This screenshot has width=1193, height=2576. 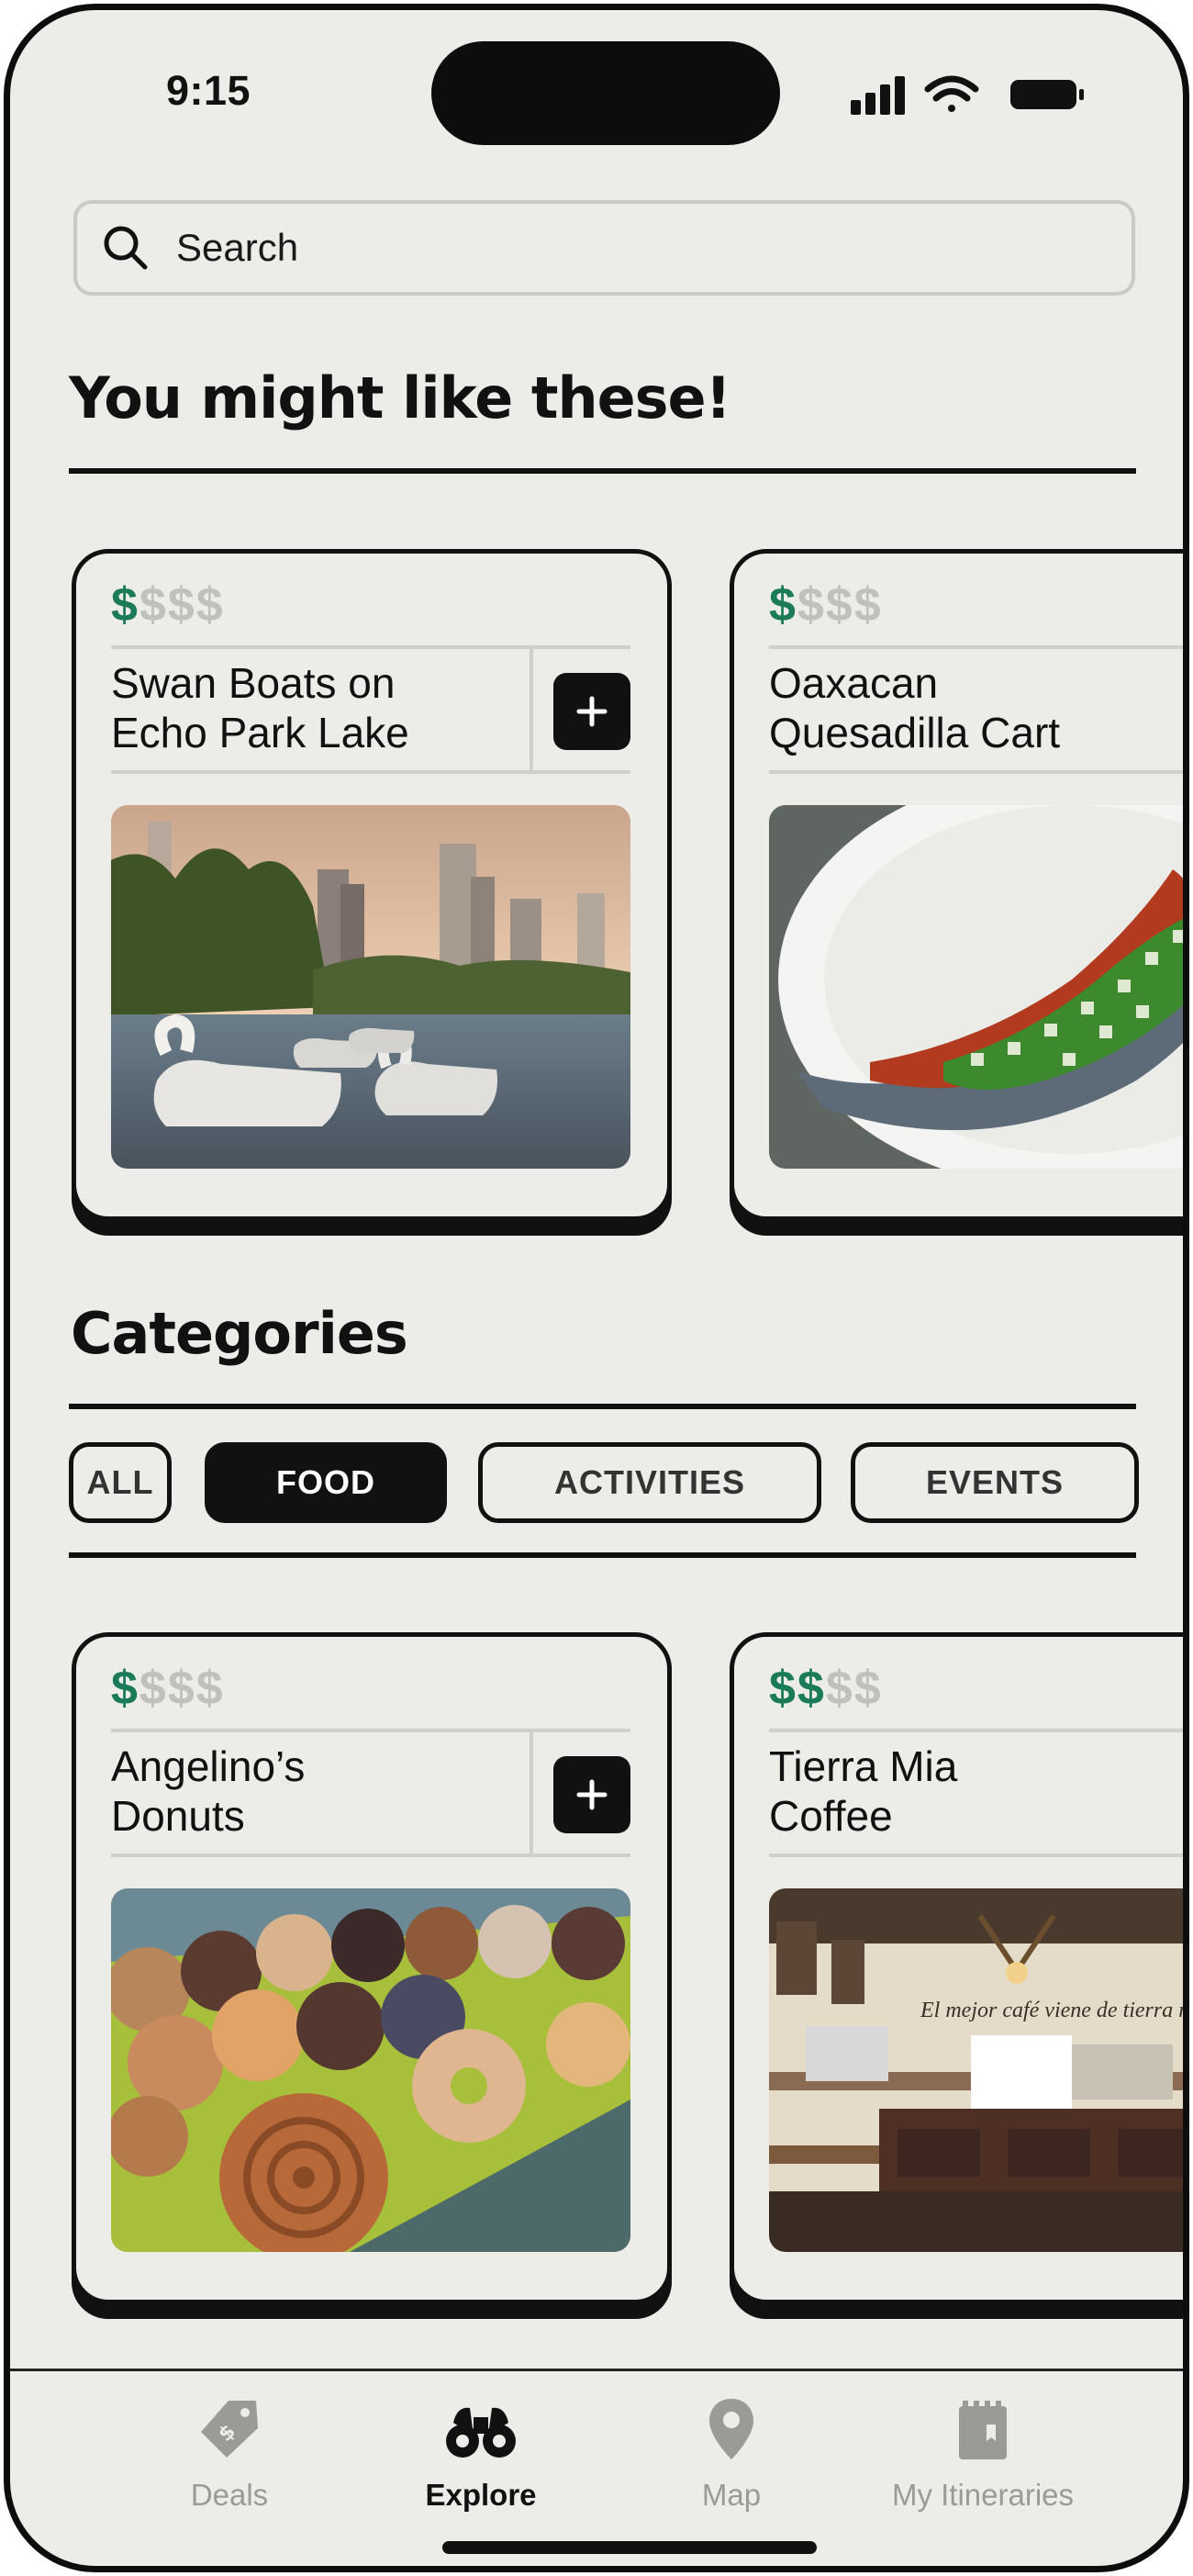 I want to click on search-icon, so click(x=126, y=248).